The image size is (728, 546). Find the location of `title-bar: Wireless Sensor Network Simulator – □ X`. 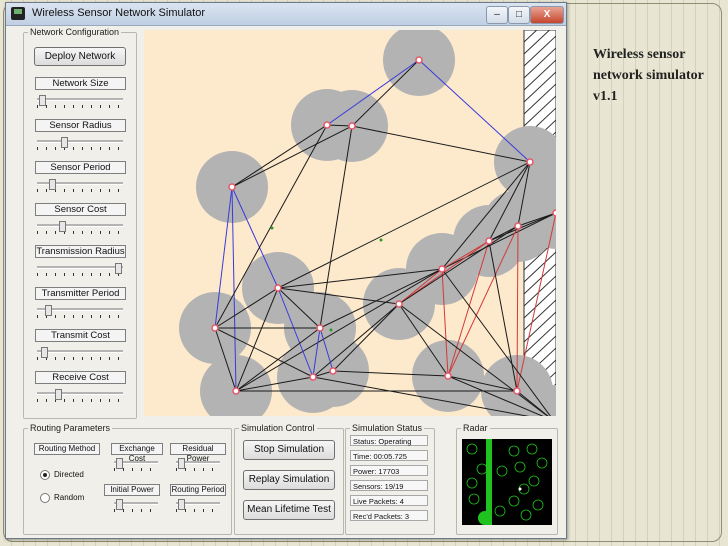

title-bar: Wireless Sensor Network Simulator – □ X is located at coordinates (286, 14).